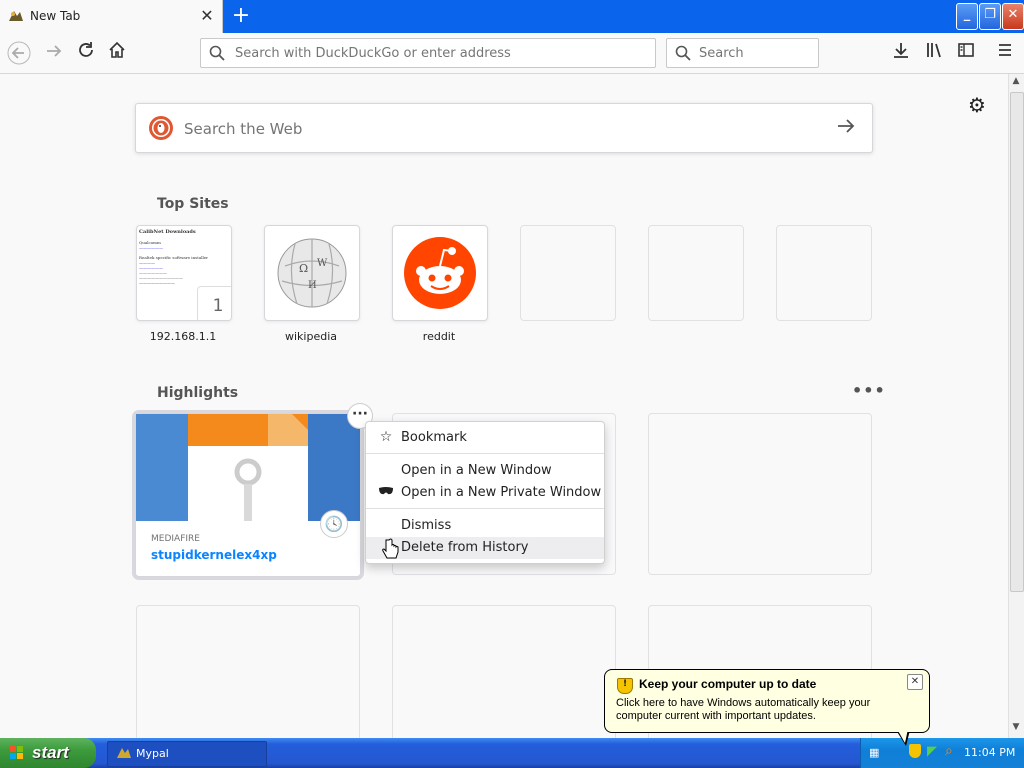 This screenshot has height=768, width=1024. Describe the element at coordinates (334, 524) in the screenshot. I see `clock-icon: 🕓` at that location.